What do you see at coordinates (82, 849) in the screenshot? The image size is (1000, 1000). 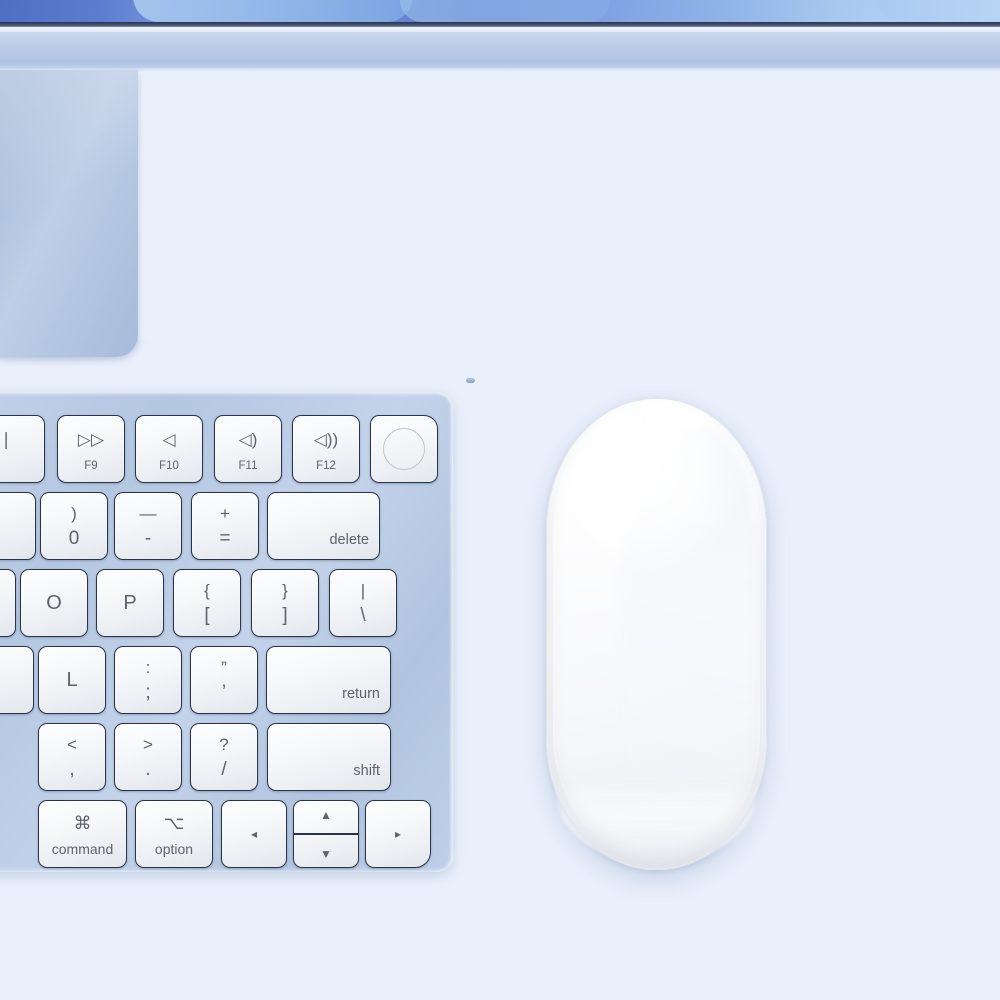 I see `key-command-label: command` at bounding box center [82, 849].